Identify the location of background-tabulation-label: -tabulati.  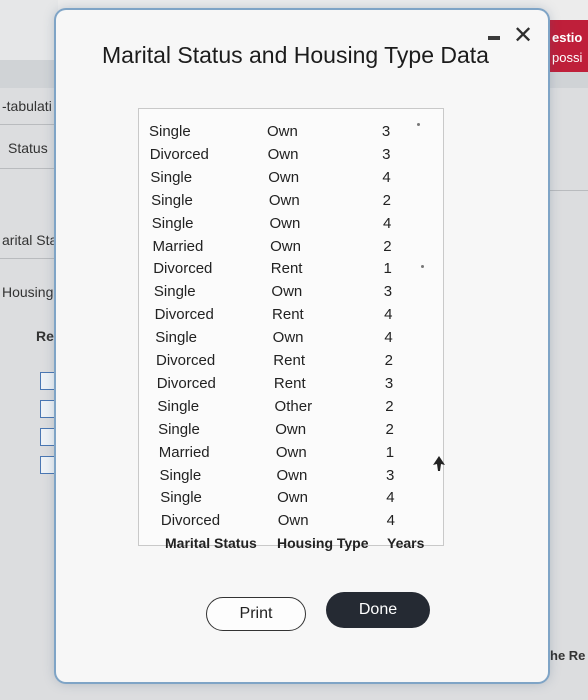
(27, 106).